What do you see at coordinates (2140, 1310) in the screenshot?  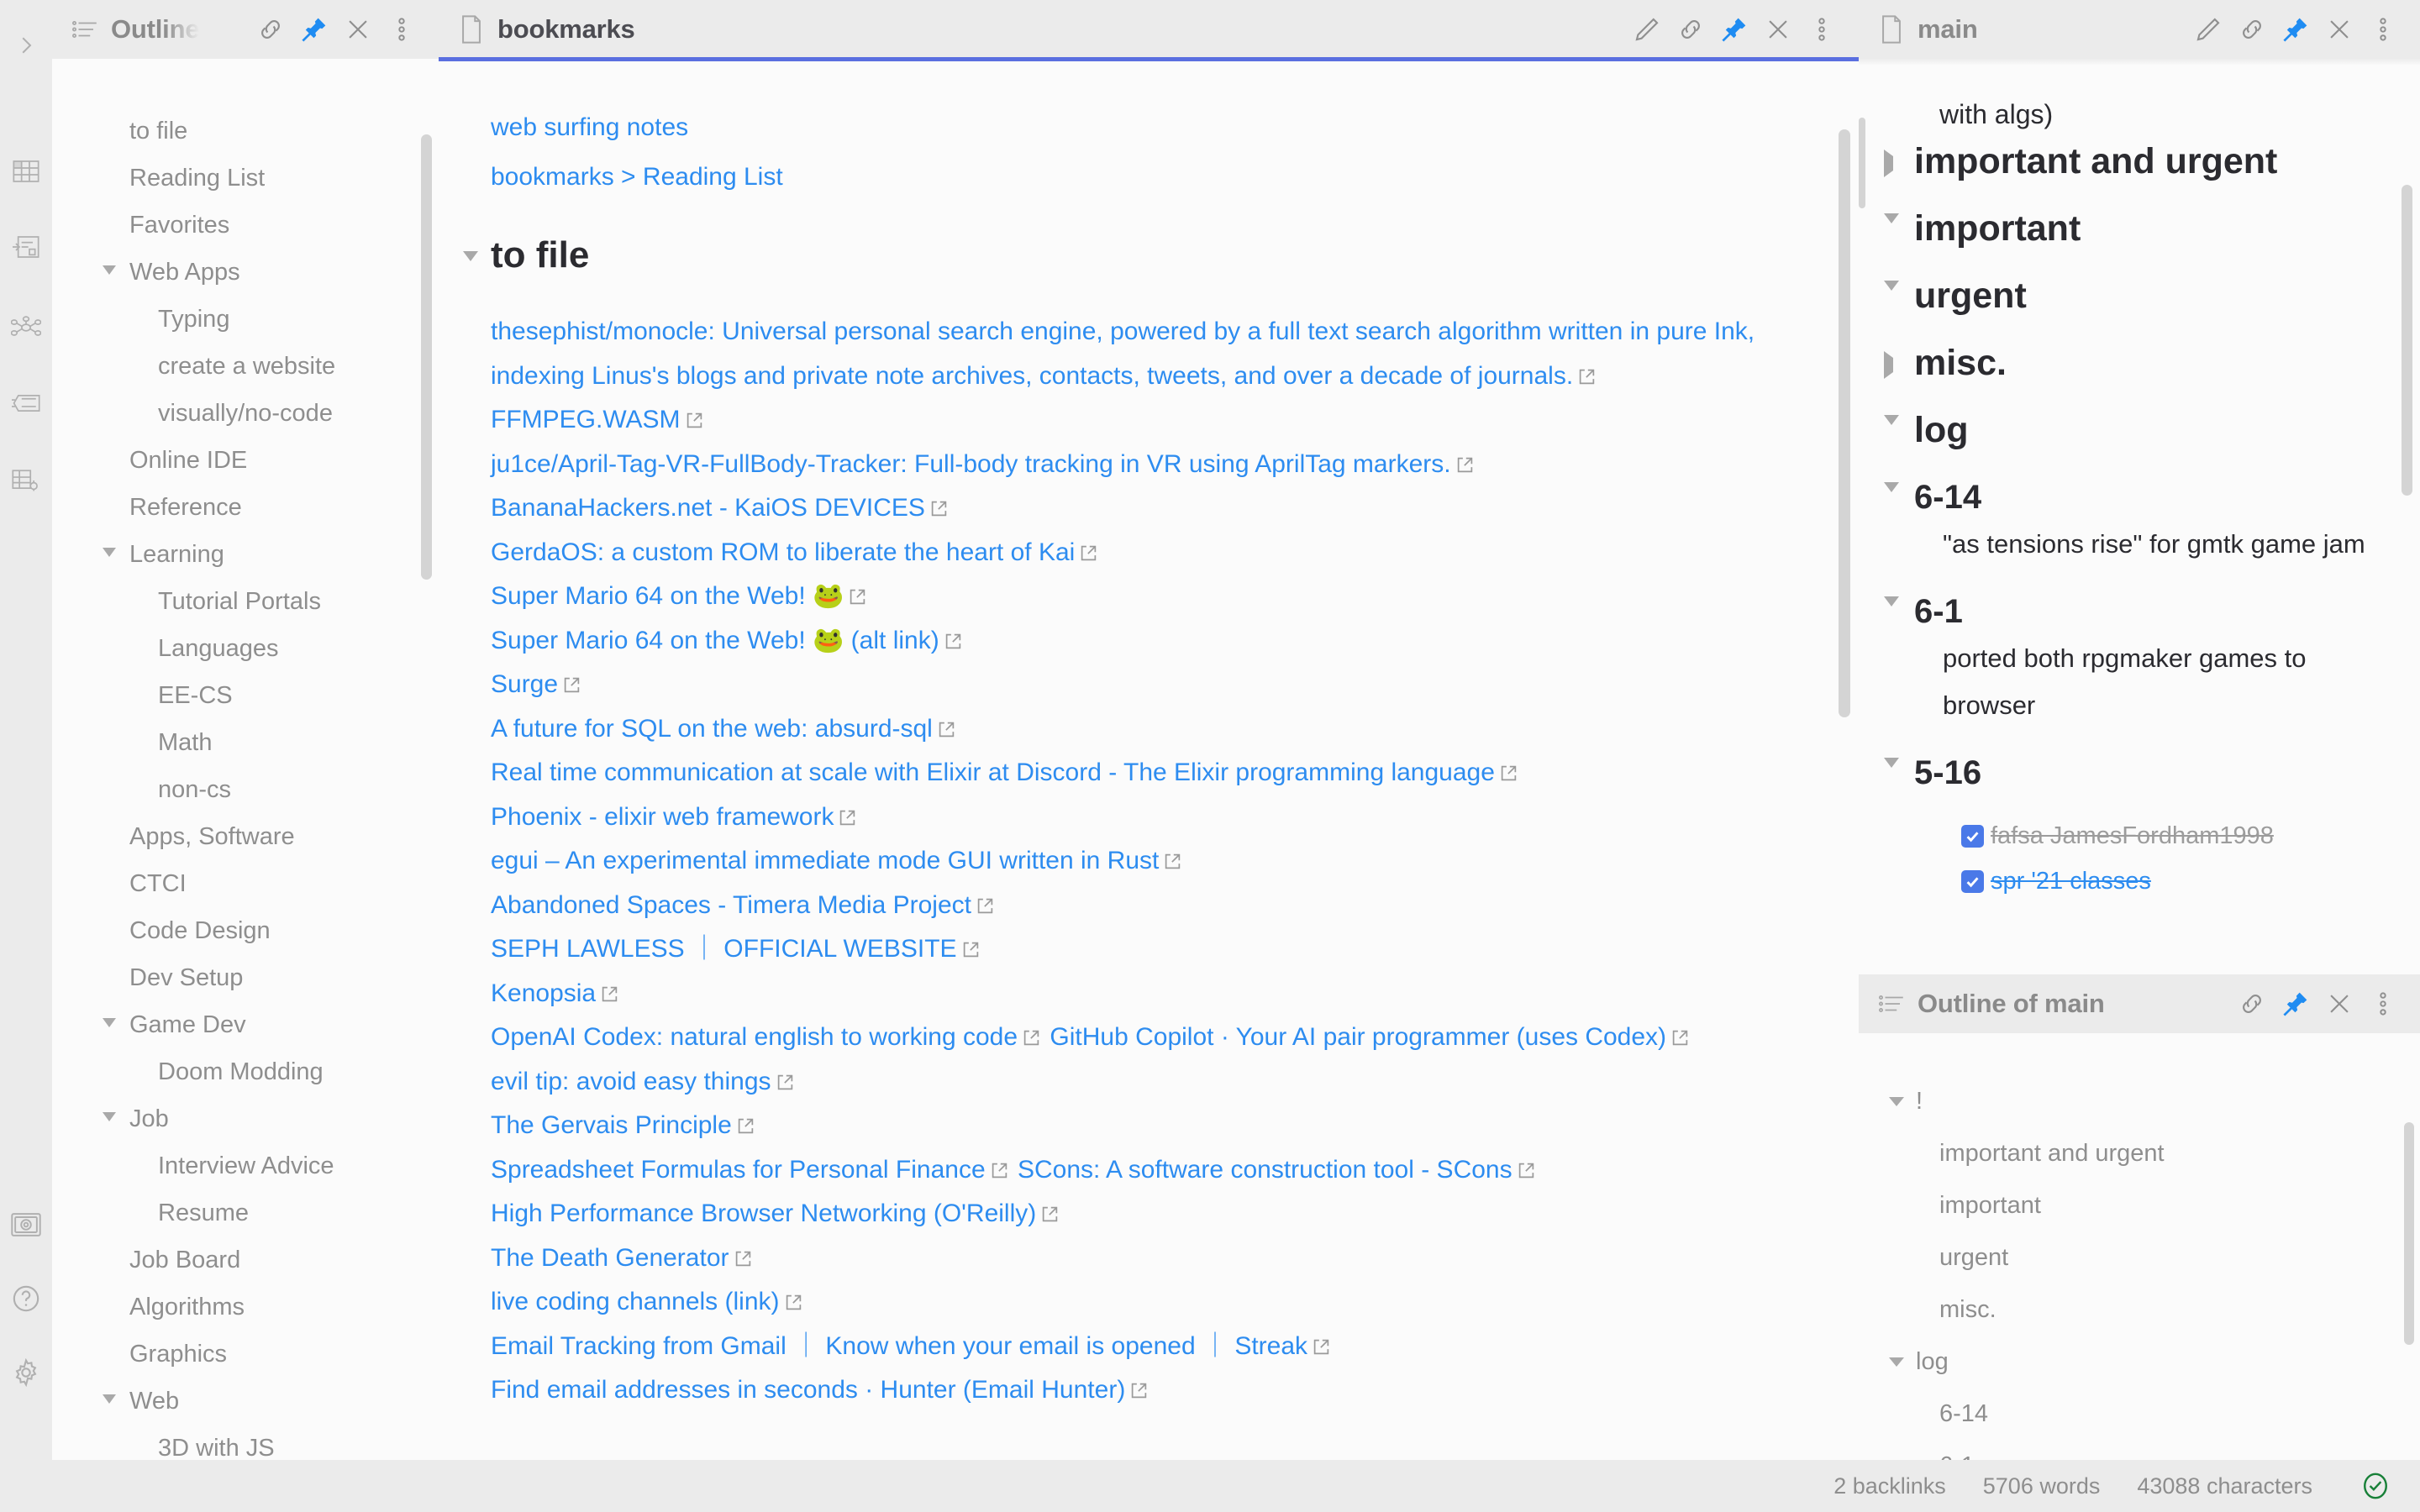 I see `outline-of-main-item: misc.` at bounding box center [2140, 1310].